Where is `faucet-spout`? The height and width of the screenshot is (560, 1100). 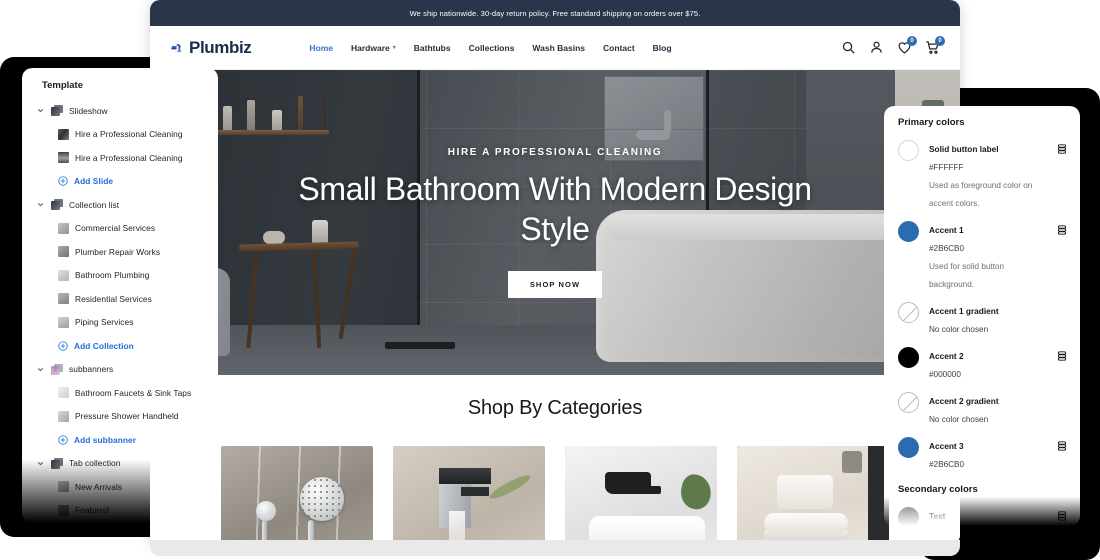
faucet-spout is located at coordinates (464, 475).